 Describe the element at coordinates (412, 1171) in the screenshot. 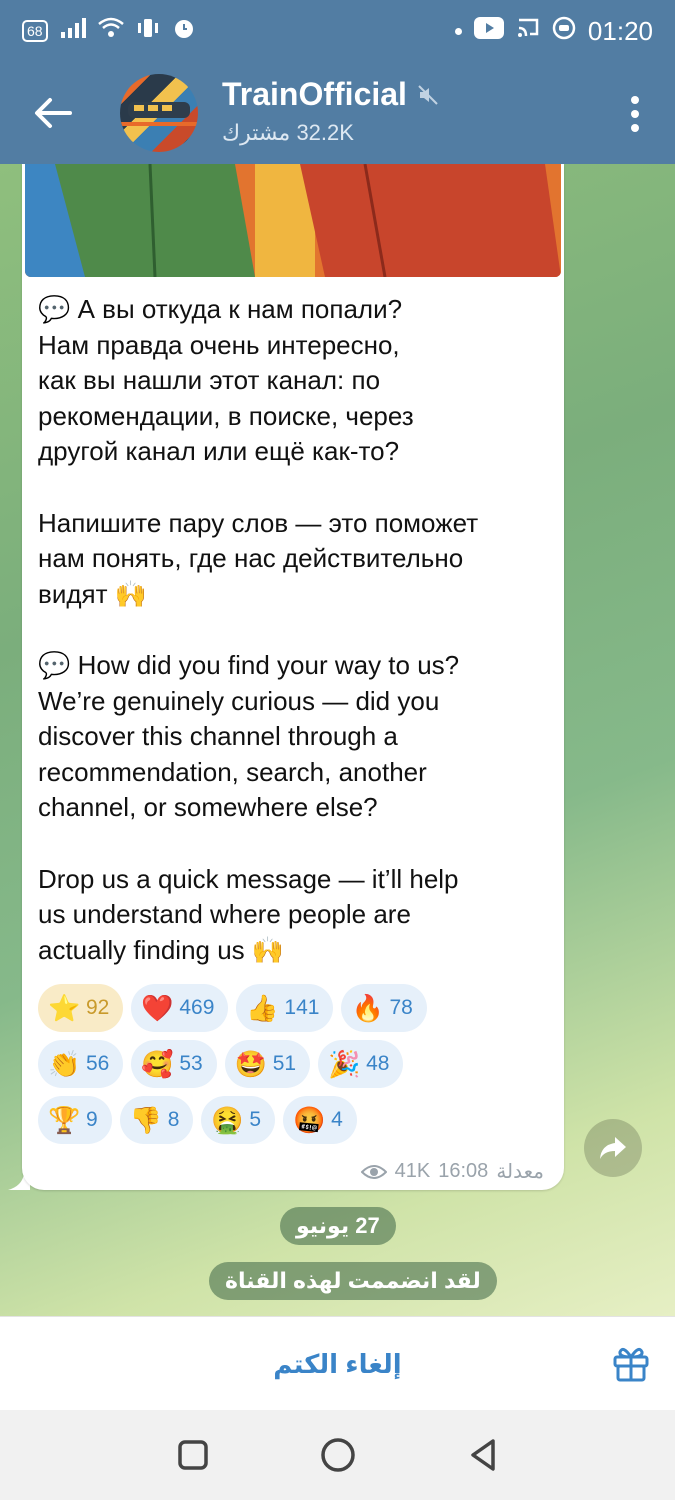

I see `view-count: 41K` at that location.